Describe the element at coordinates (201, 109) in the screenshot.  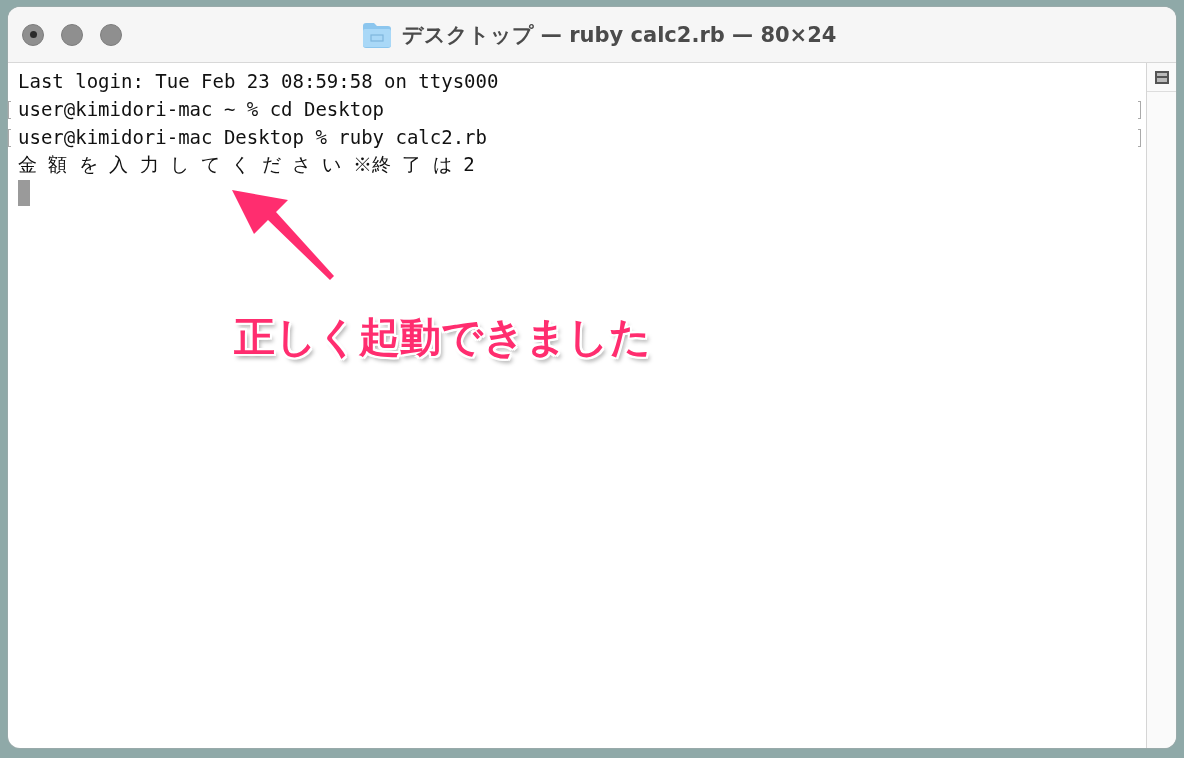
I see `terminal-line: user@kimidori-mac ~ % cd Desktop` at that location.